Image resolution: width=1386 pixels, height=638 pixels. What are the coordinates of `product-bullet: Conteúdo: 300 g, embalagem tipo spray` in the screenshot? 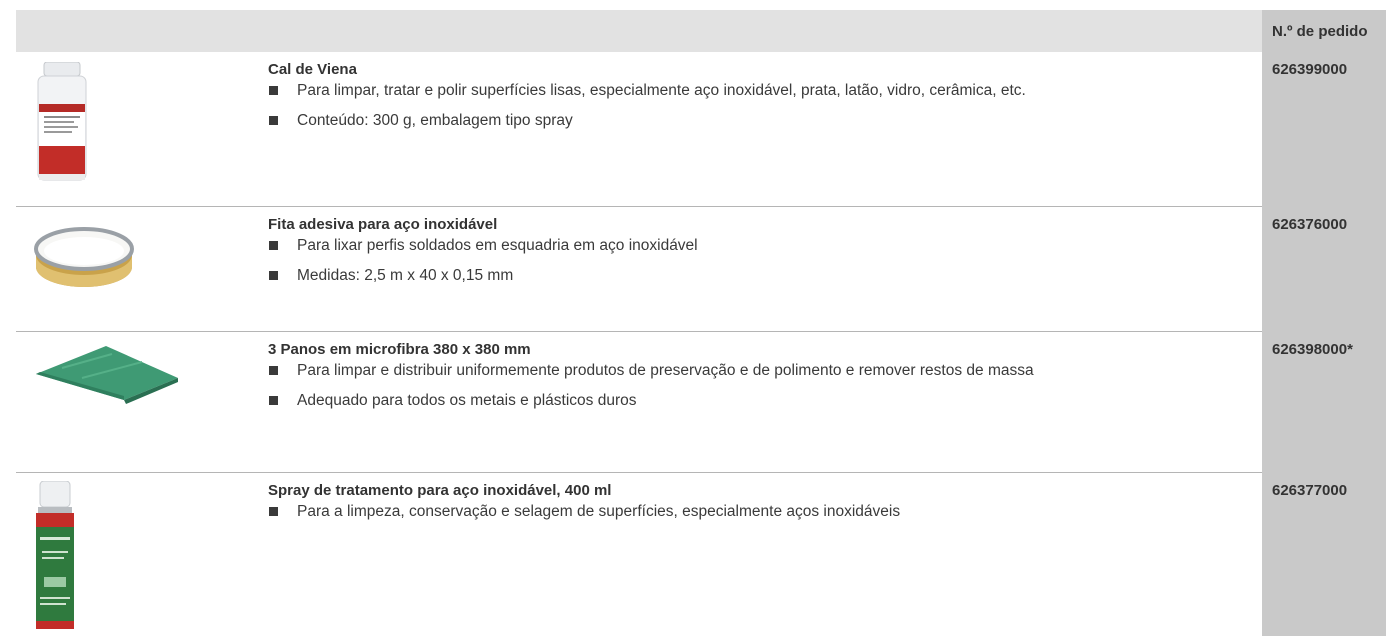 It's located at (758, 121).